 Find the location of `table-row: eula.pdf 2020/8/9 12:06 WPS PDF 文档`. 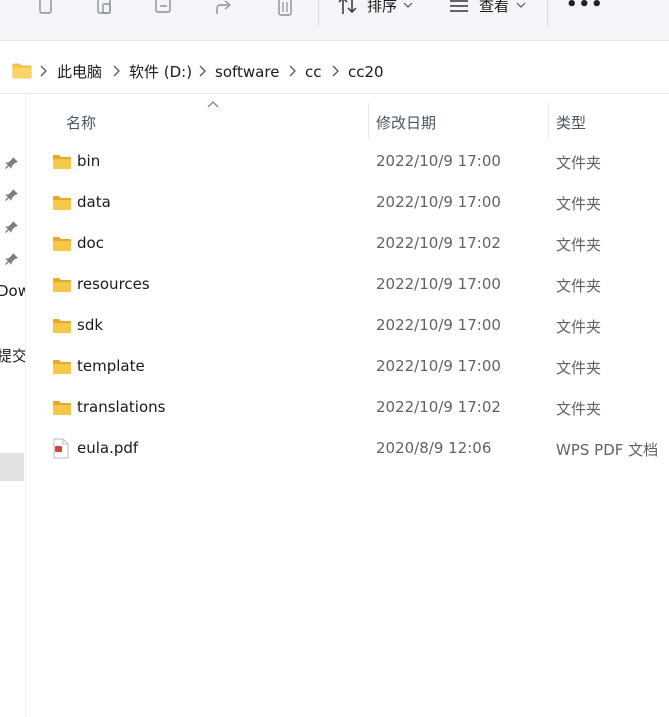

table-row: eula.pdf 2020/8/9 12:06 WPS PDF 文档 is located at coordinates (349, 450).